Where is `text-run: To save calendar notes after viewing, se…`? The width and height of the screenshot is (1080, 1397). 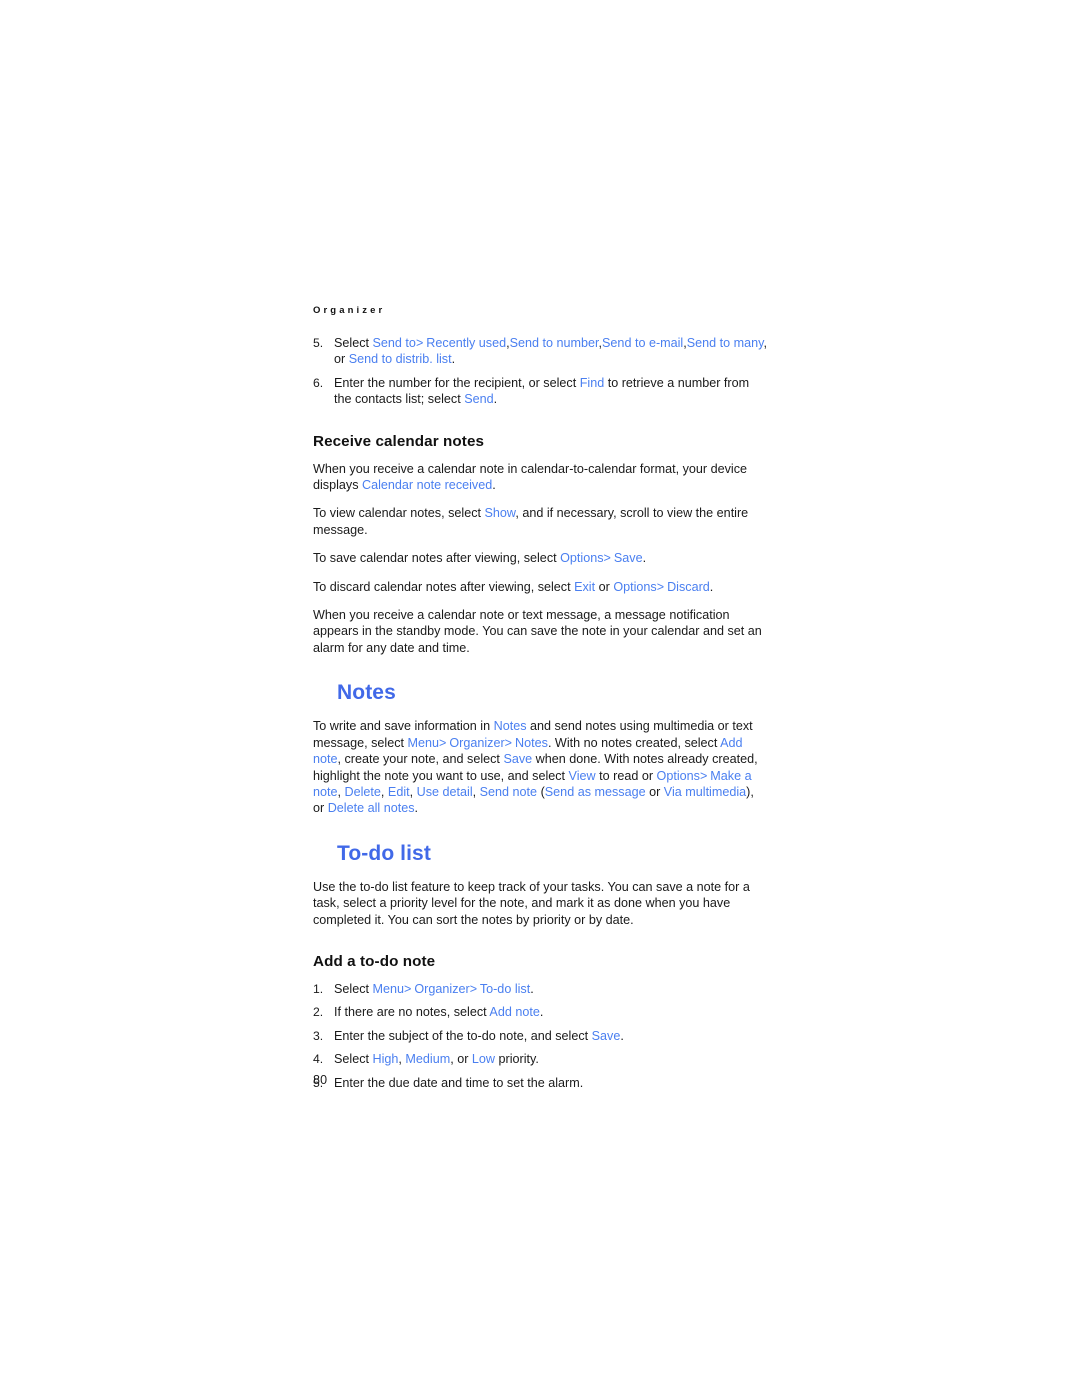 text-run: To save calendar notes after viewing, se… is located at coordinates (437, 558).